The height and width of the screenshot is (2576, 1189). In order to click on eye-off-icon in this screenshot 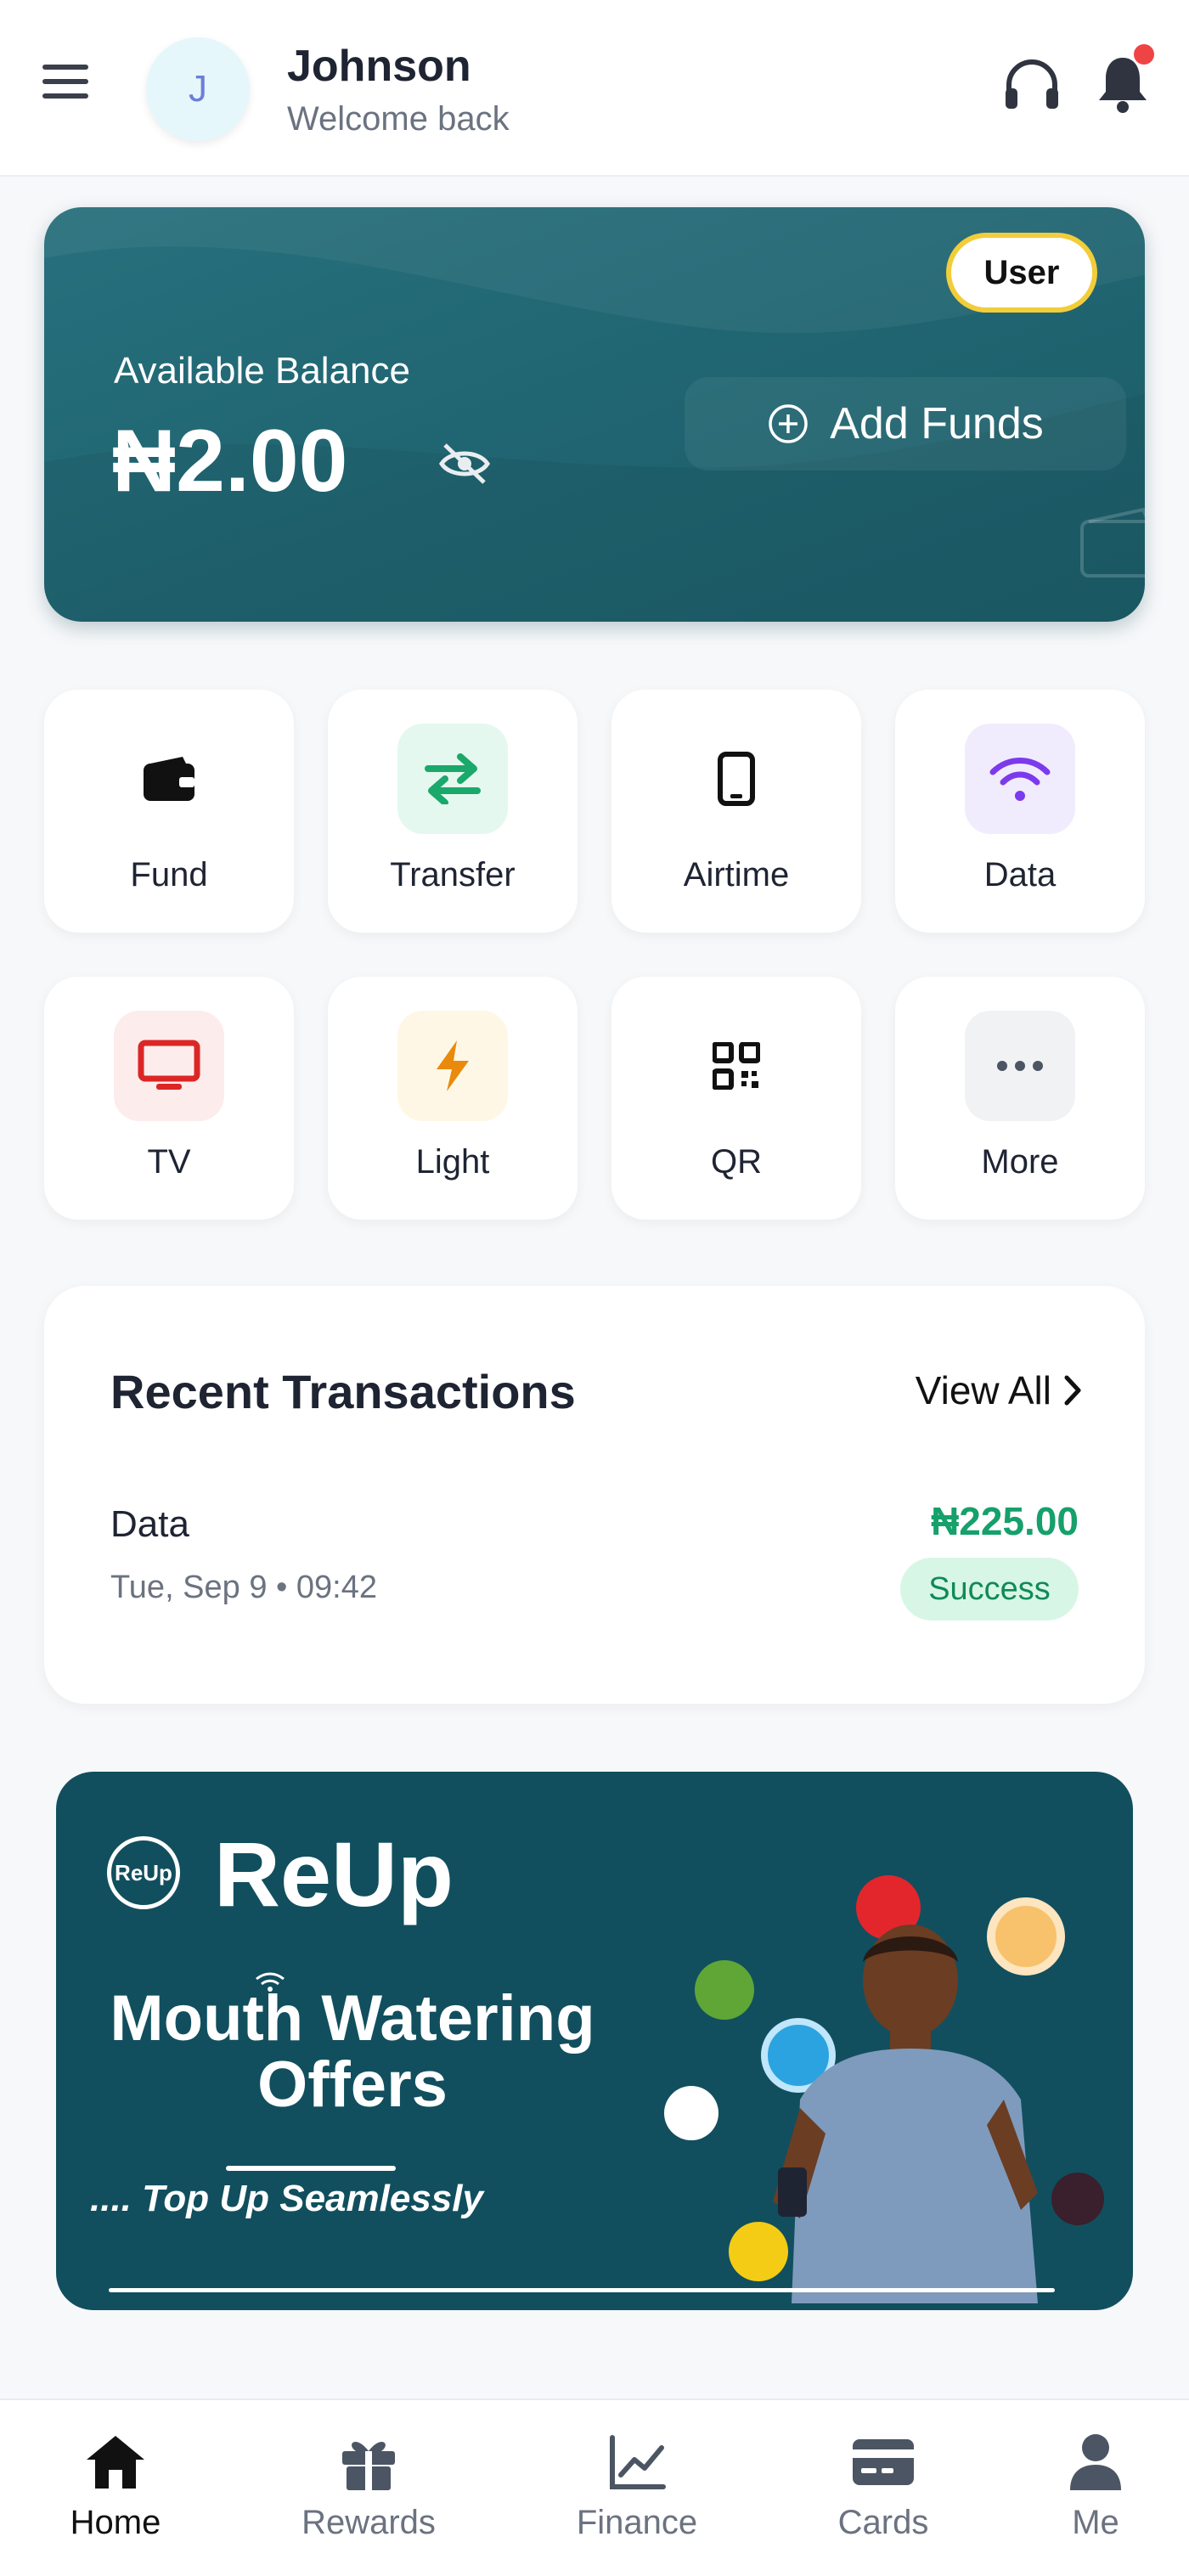, I will do `click(464, 464)`.